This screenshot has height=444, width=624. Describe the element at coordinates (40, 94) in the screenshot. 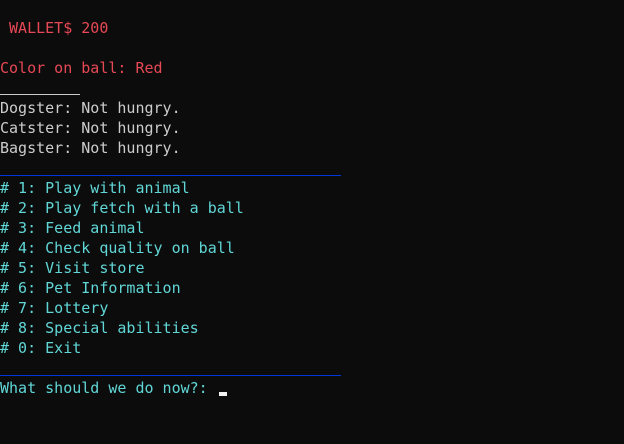

I see `pet-status-divider` at that location.